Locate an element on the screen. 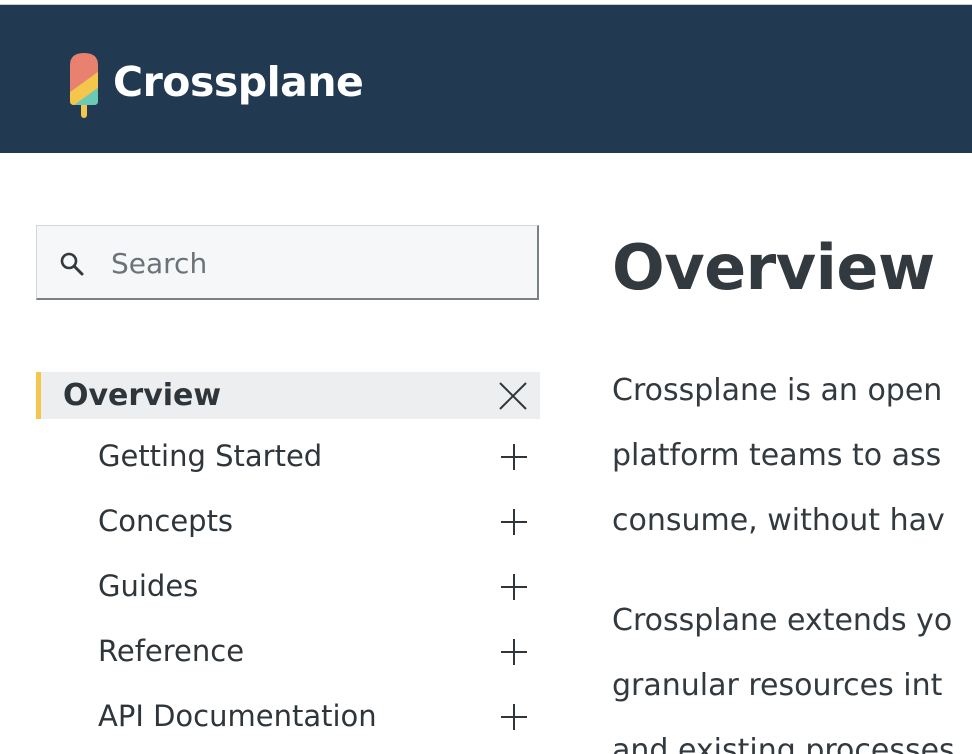 The image size is (972, 754). paragraph-line: Crossplane is an open is located at coordinates (777, 390).